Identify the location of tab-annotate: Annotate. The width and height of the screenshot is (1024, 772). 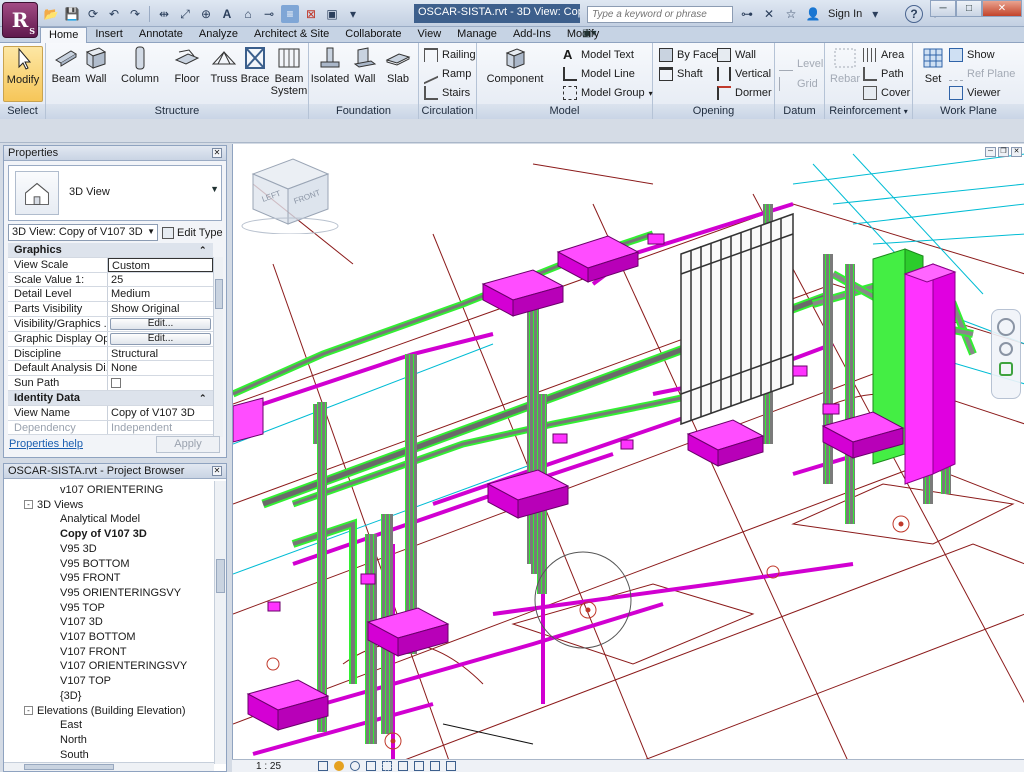
(161, 35).